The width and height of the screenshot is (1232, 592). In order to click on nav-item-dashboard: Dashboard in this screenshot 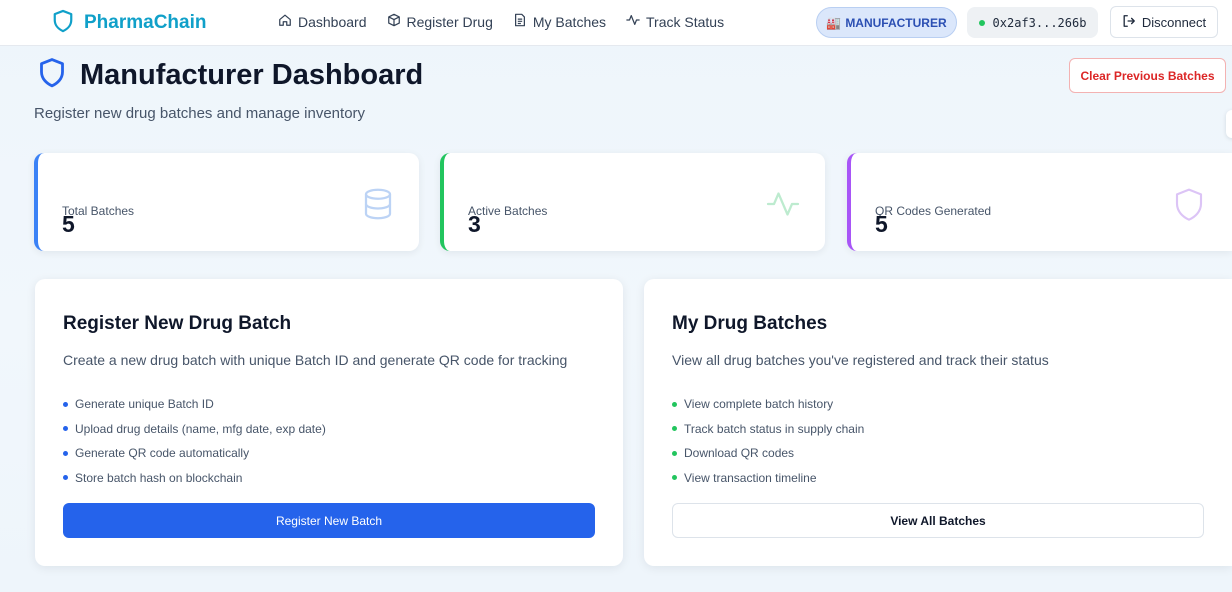, I will do `click(322, 21)`.